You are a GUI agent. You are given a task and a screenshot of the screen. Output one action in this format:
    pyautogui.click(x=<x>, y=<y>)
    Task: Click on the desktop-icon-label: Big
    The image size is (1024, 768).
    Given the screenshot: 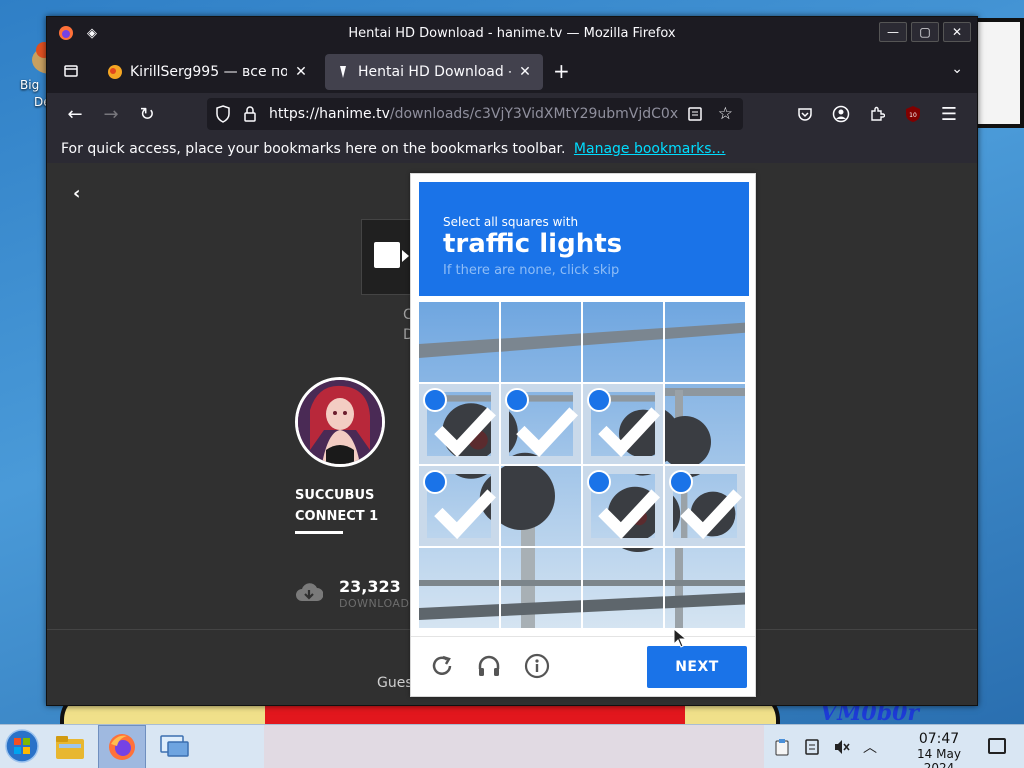 What is the action you would take?
    pyautogui.click(x=30, y=85)
    